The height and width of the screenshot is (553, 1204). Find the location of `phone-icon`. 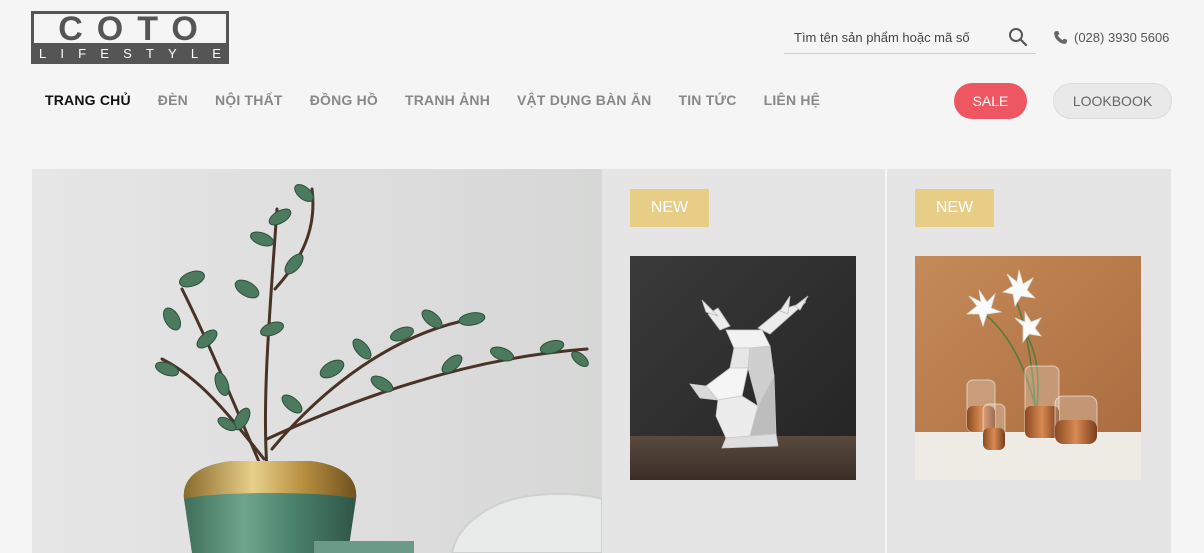

phone-icon is located at coordinates (1061, 37).